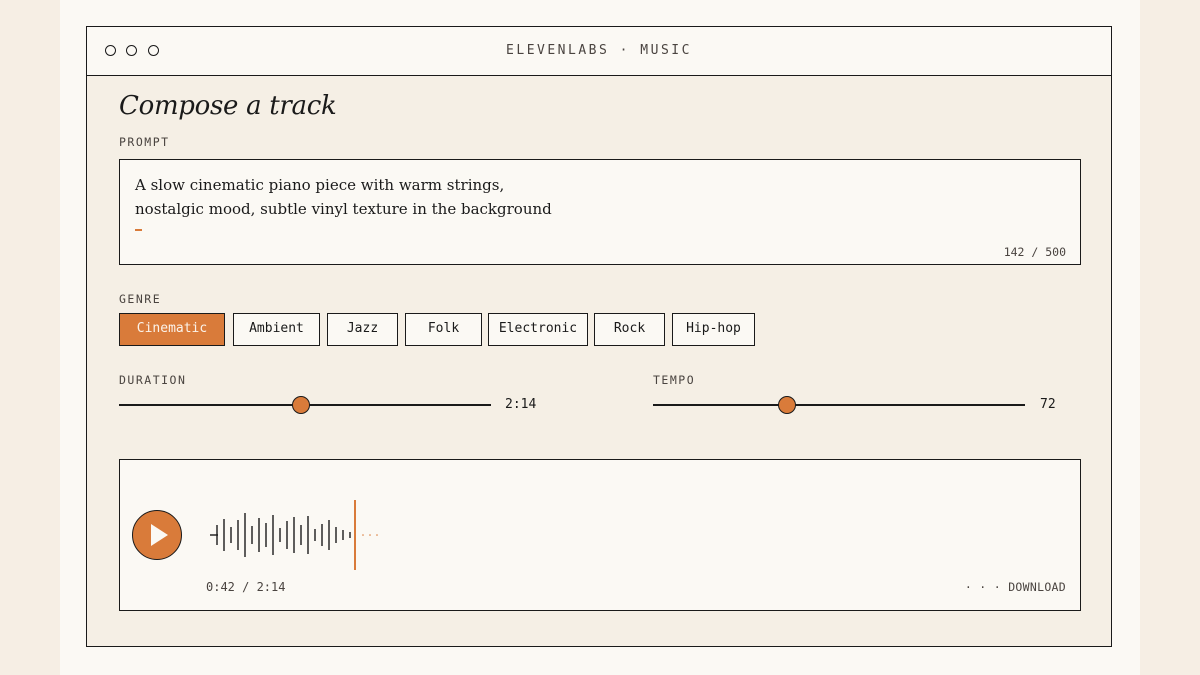 The image size is (1200, 675). I want to click on play-icon, so click(159, 535).